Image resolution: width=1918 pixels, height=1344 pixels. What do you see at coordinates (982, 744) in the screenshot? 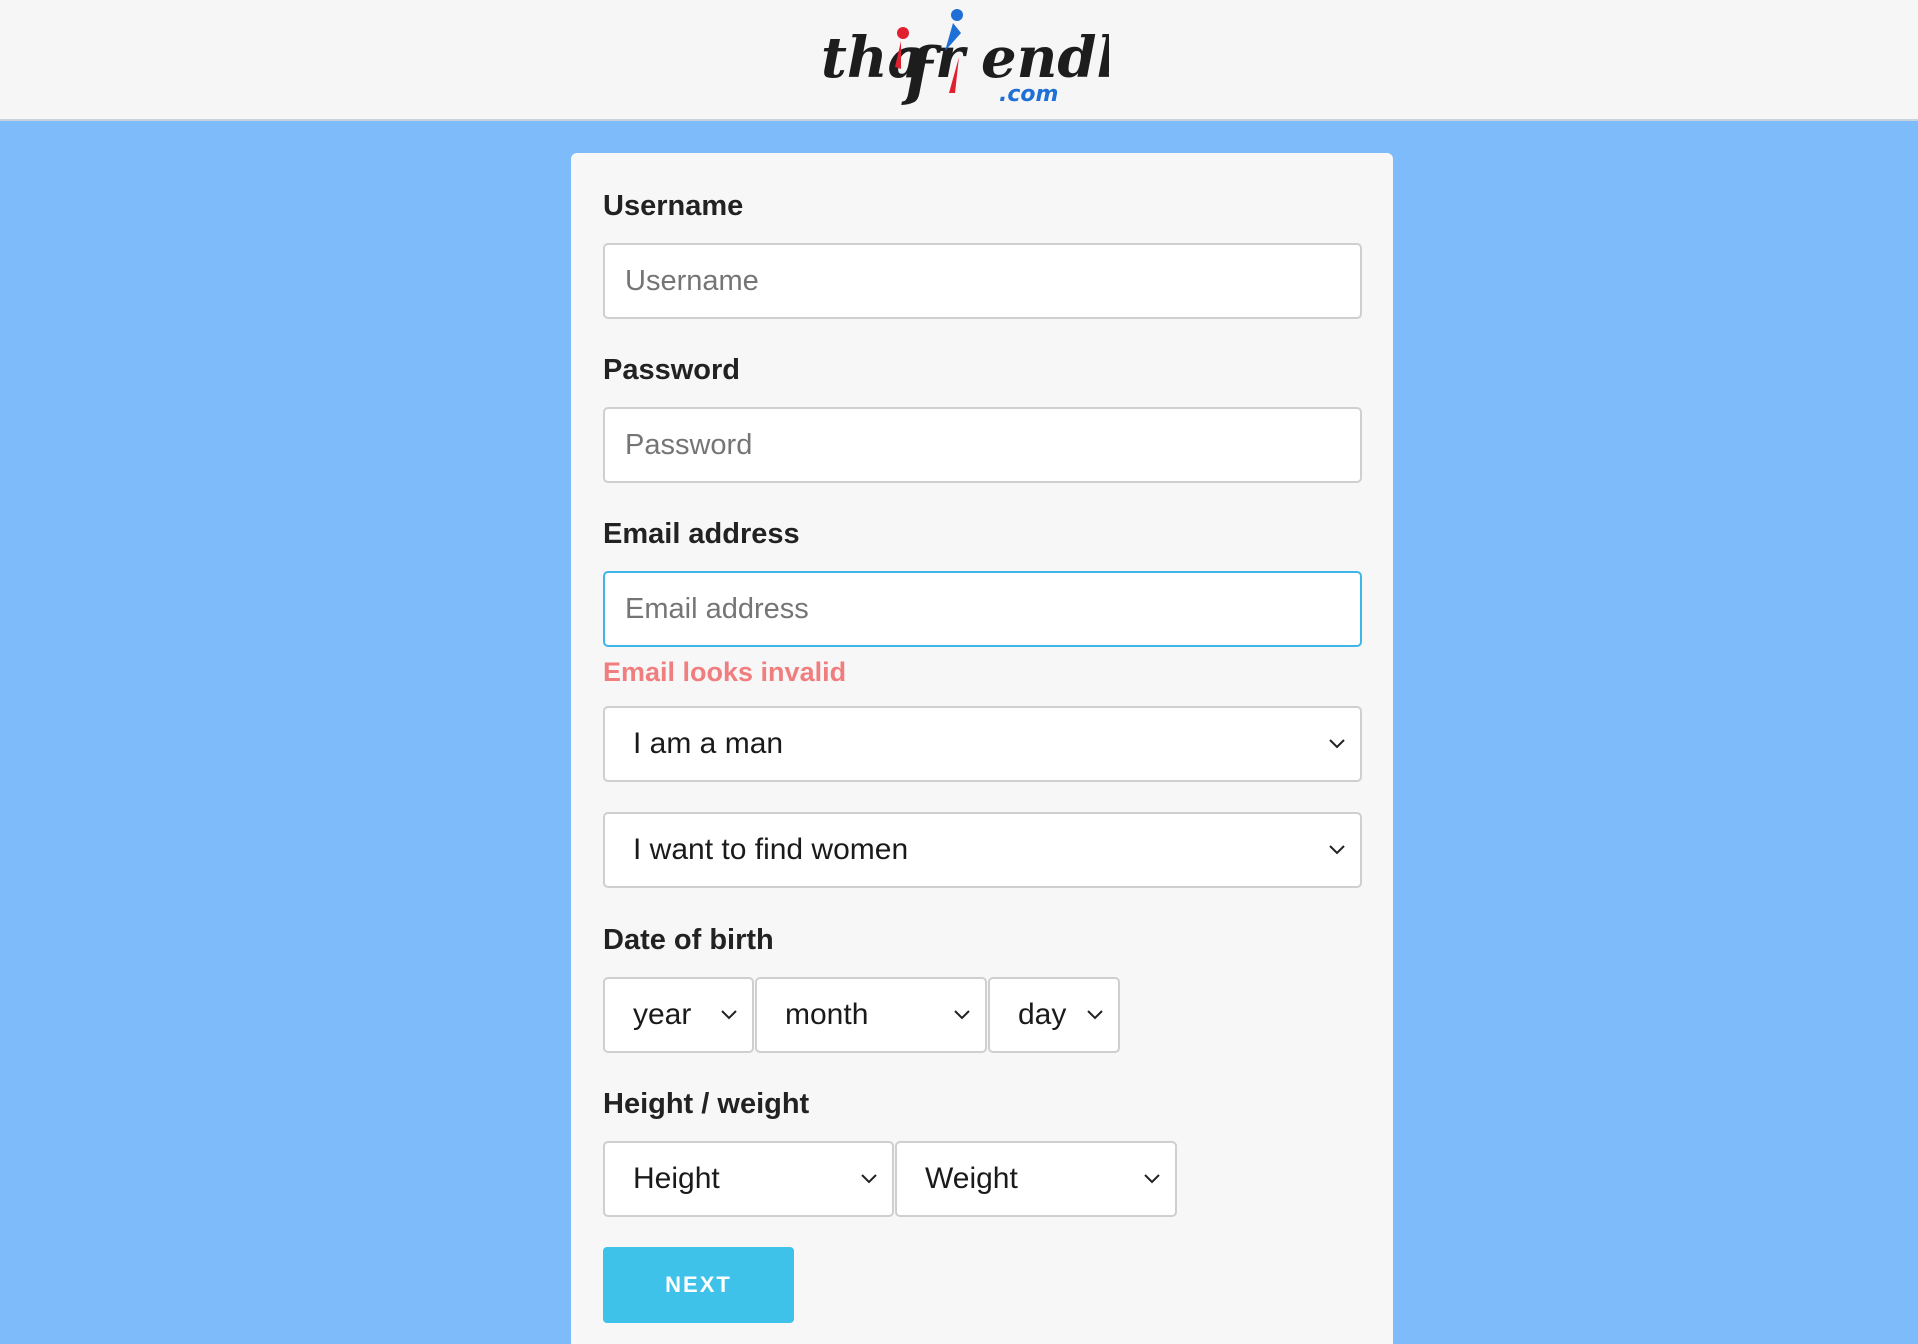
I see `gender-select: I am a man` at bounding box center [982, 744].